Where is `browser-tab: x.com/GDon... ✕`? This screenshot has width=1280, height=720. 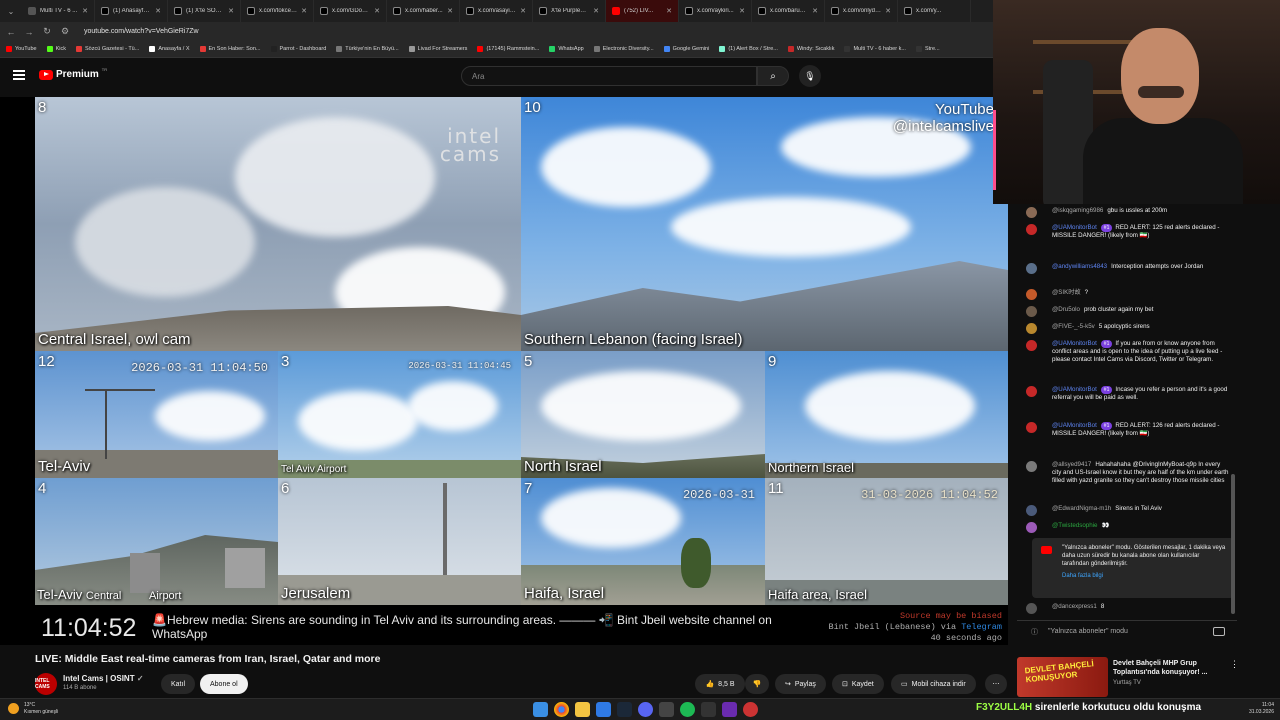 browser-tab: x.com/GDon... ✕ is located at coordinates (350, 11).